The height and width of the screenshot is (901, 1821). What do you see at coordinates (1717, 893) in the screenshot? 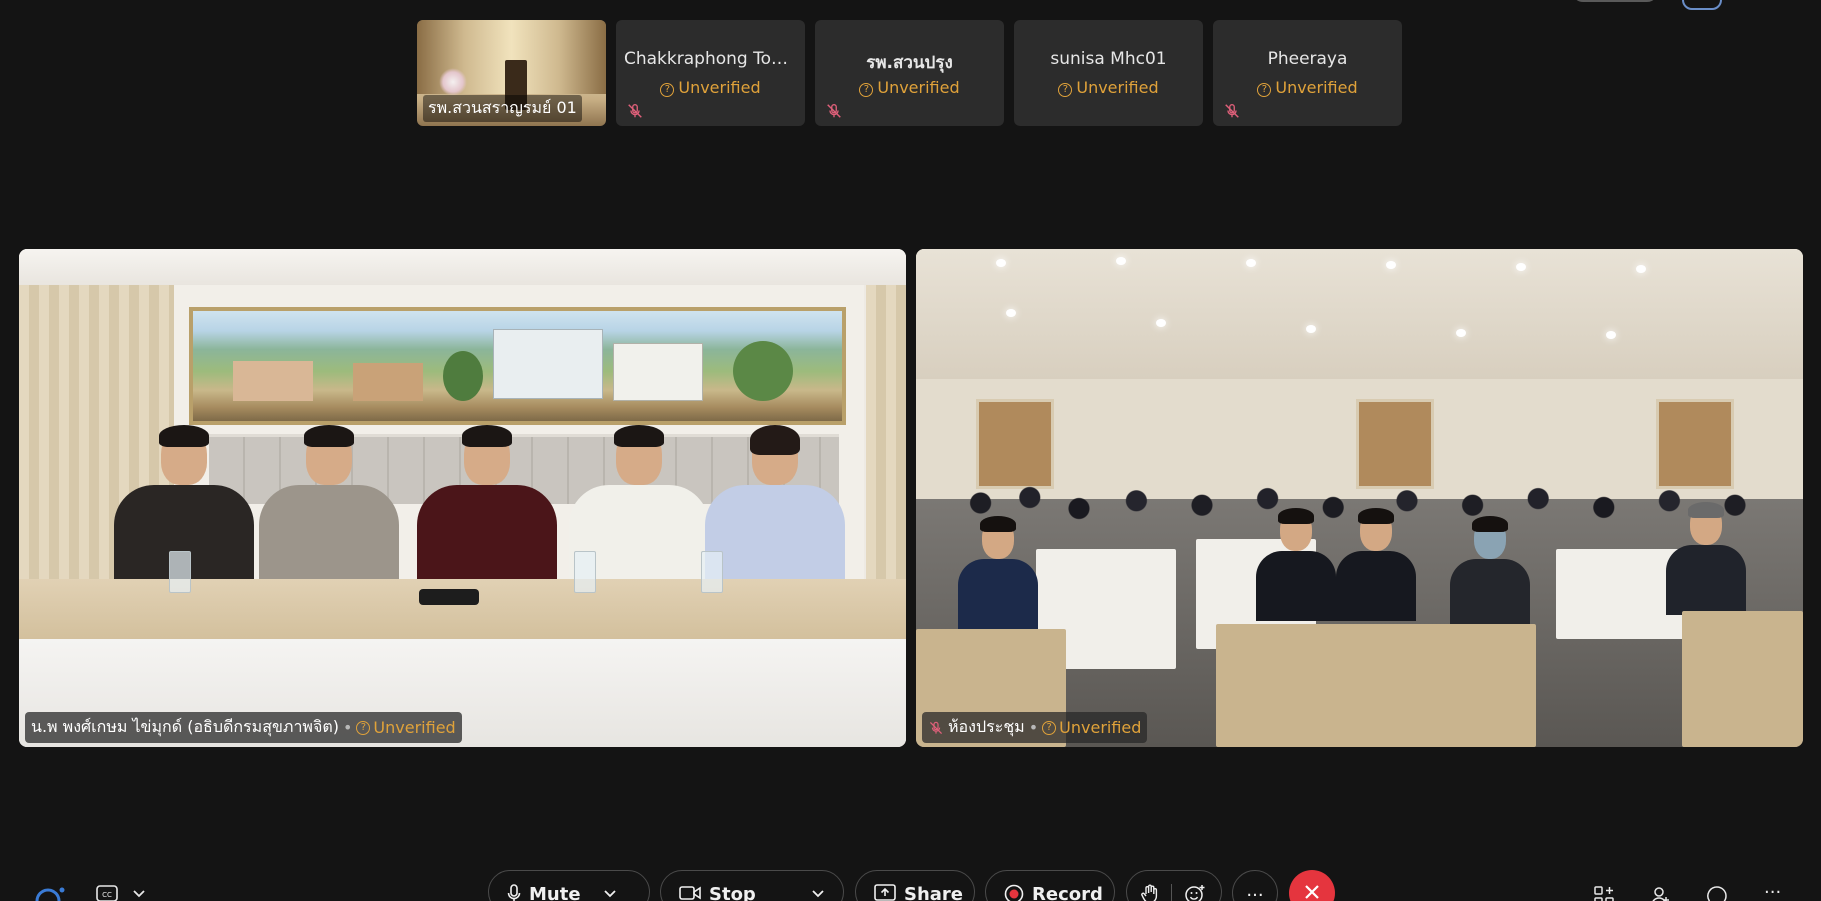
I see `chat-icon` at bounding box center [1717, 893].